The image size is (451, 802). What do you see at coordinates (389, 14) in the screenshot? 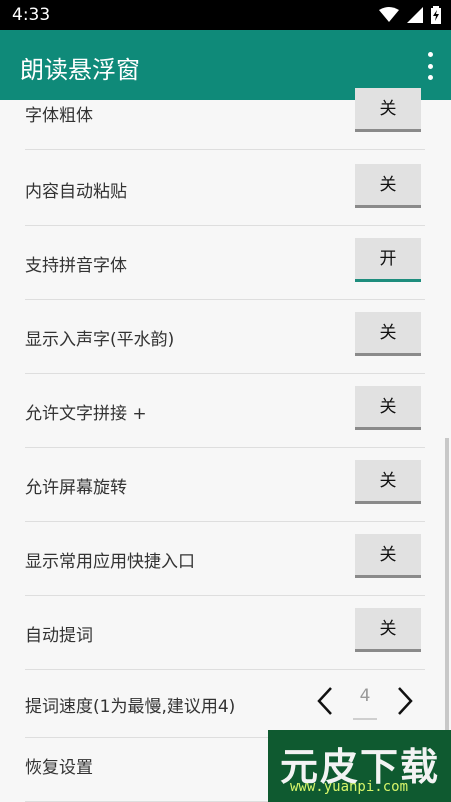
I see `wifi-icon` at bounding box center [389, 14].